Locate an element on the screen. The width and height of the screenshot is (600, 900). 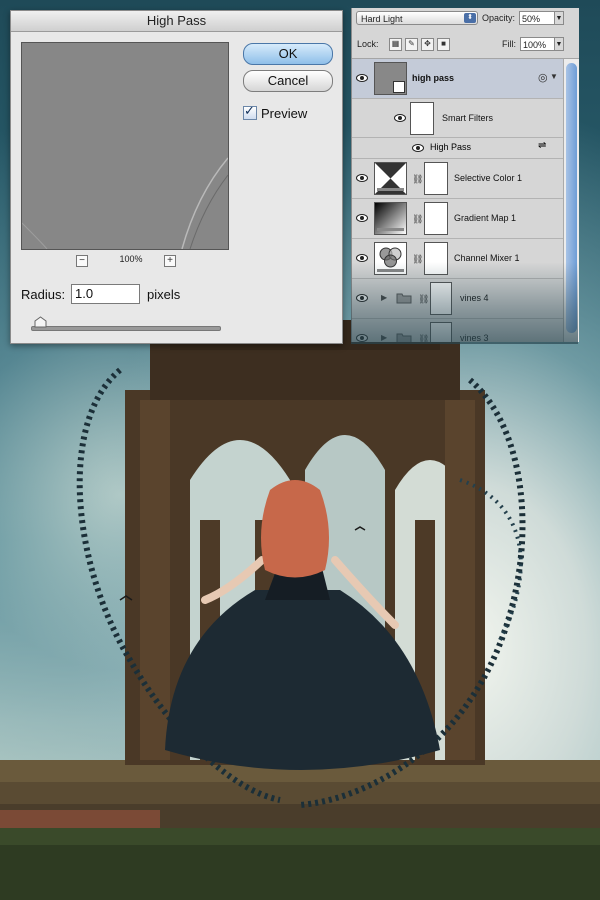
preview-image is located at coordinates (125, 146).